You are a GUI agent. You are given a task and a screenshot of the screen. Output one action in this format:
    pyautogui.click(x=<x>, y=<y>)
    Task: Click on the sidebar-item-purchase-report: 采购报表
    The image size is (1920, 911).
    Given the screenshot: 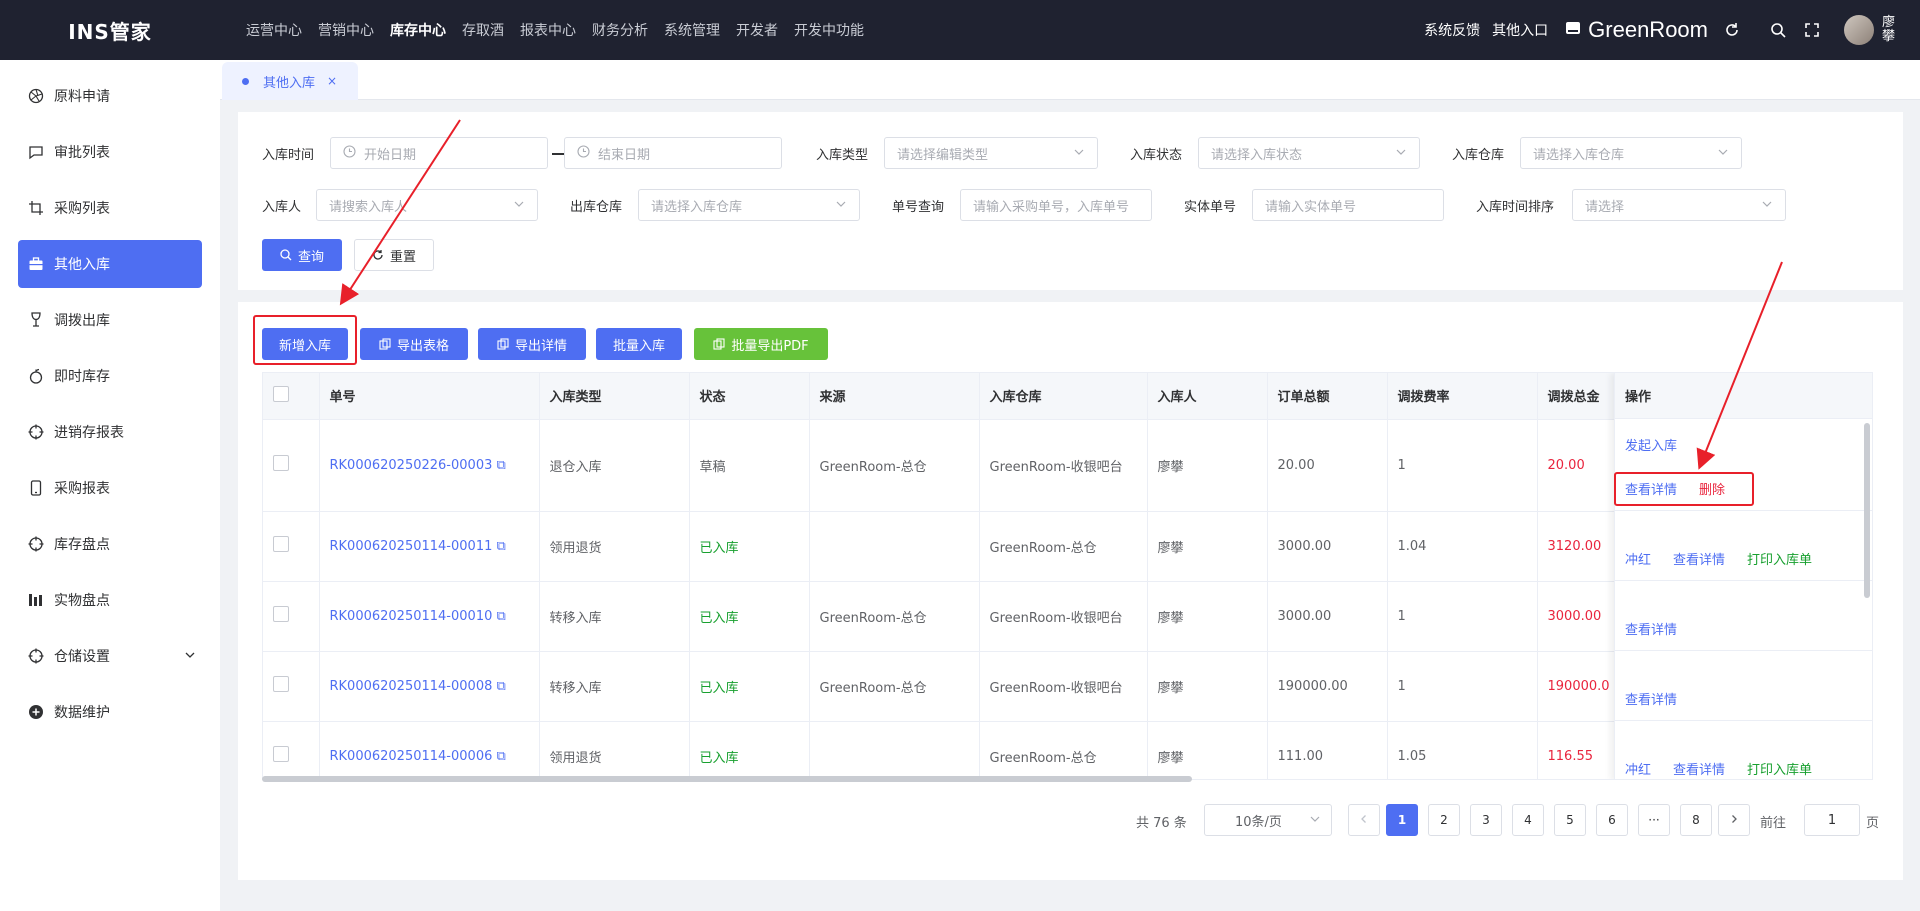 What is the action you would take?
    pyautogui.click(x=110, y=488)
    